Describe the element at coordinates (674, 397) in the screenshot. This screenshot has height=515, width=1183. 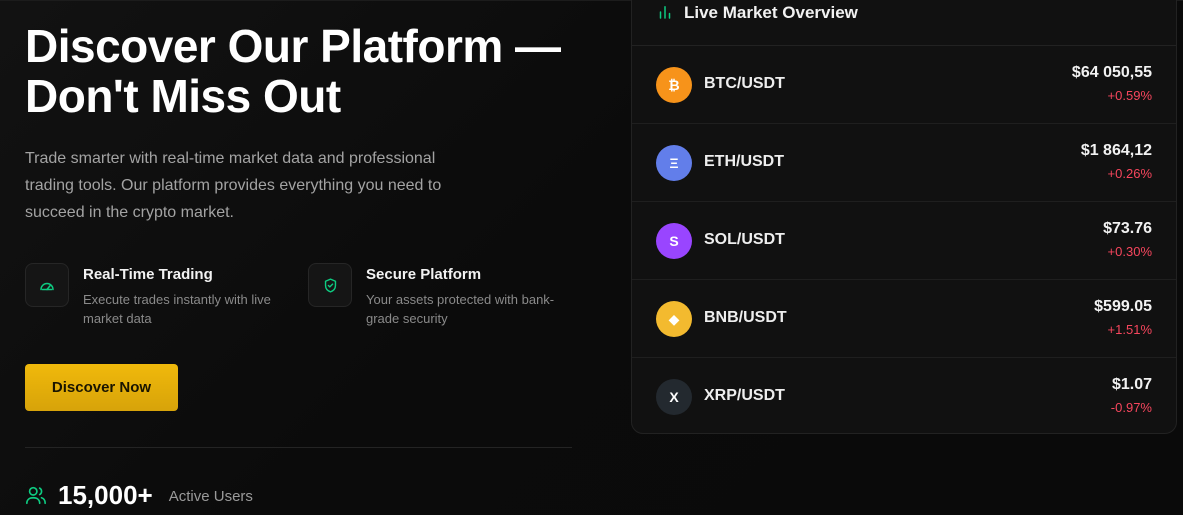
I see `xrp-icon: X` at that location.